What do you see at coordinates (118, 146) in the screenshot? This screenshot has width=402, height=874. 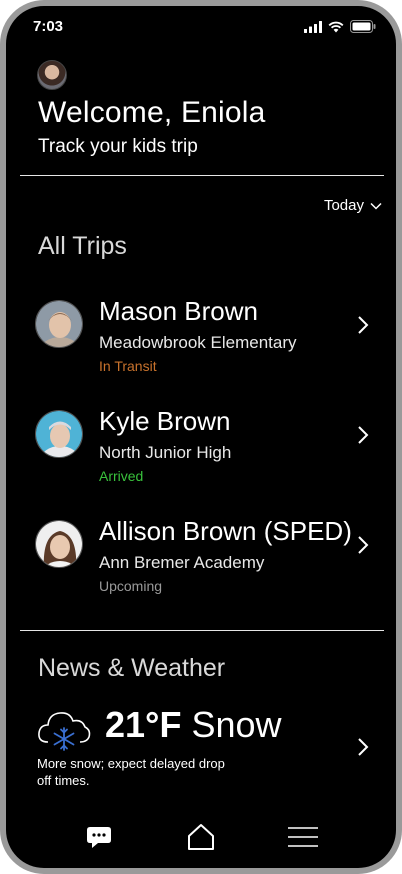 I see `welcome-subtitle: Track your kids trip` at bounding box center [118, 146].